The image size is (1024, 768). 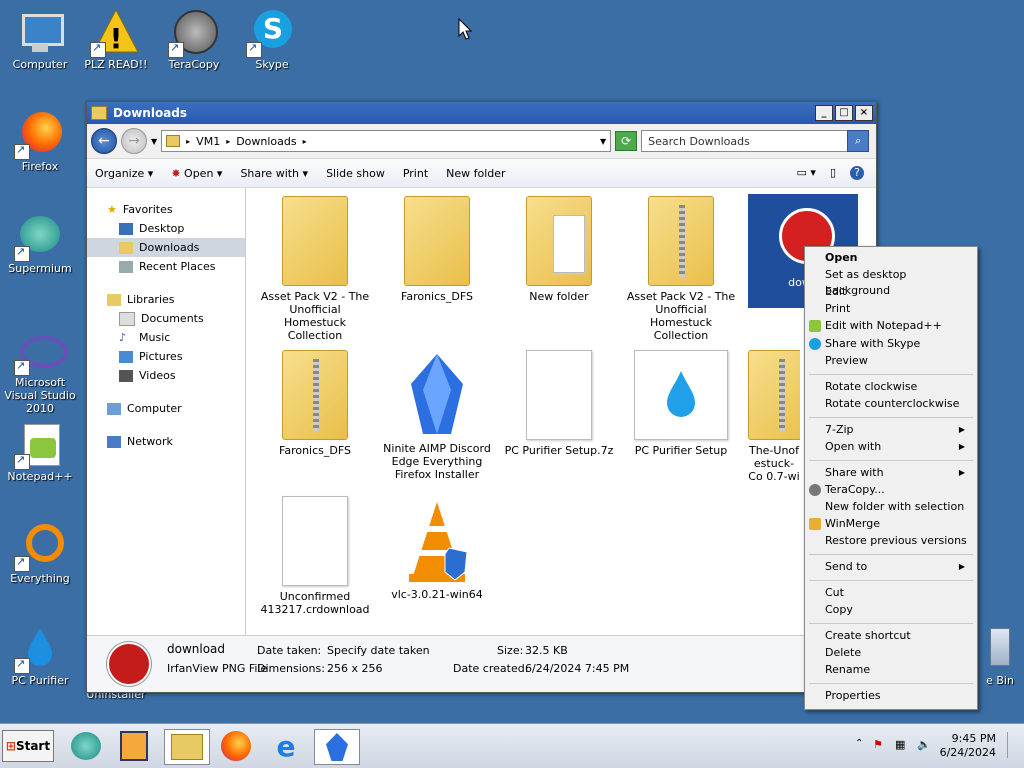 What do you see at coordinates (208, 141) in the screenshot?
I see `breadcrumb-vm1: VM1` at bounding box center [208, 141].